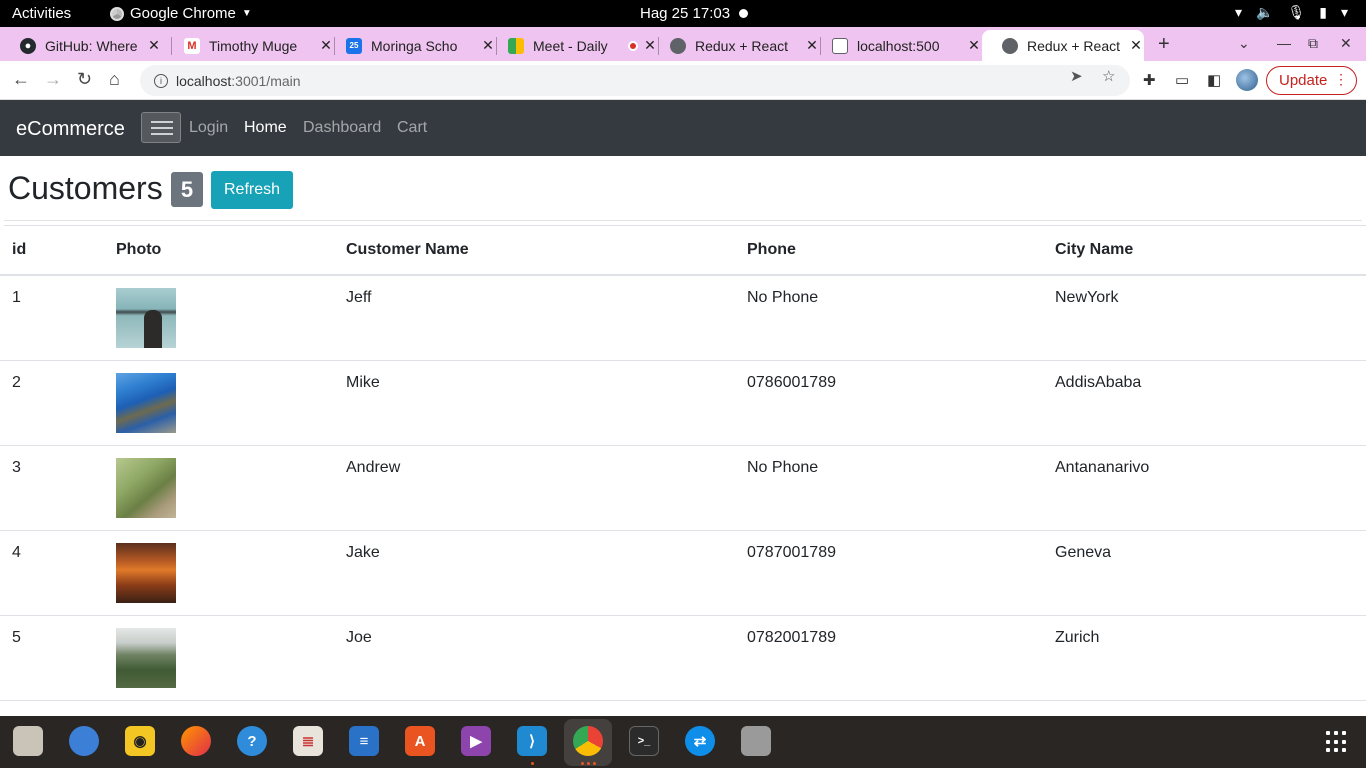  What do you see at coordinates (41, 13) in the screenshot?
I see `activities-button: Activities` at bounding box center [41, 13].